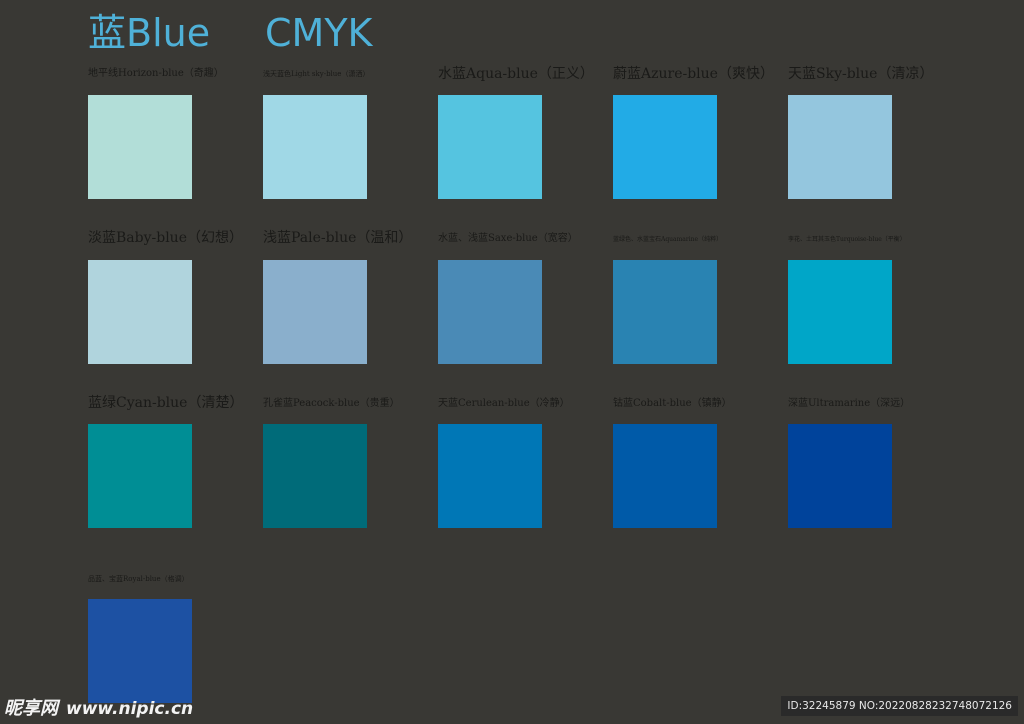  What do you see at coordinates (156, 73) in the screenshot?
I see `swatch-label: 地平线Horizon-blue（奇趣）` at bounding box center [156, 73].